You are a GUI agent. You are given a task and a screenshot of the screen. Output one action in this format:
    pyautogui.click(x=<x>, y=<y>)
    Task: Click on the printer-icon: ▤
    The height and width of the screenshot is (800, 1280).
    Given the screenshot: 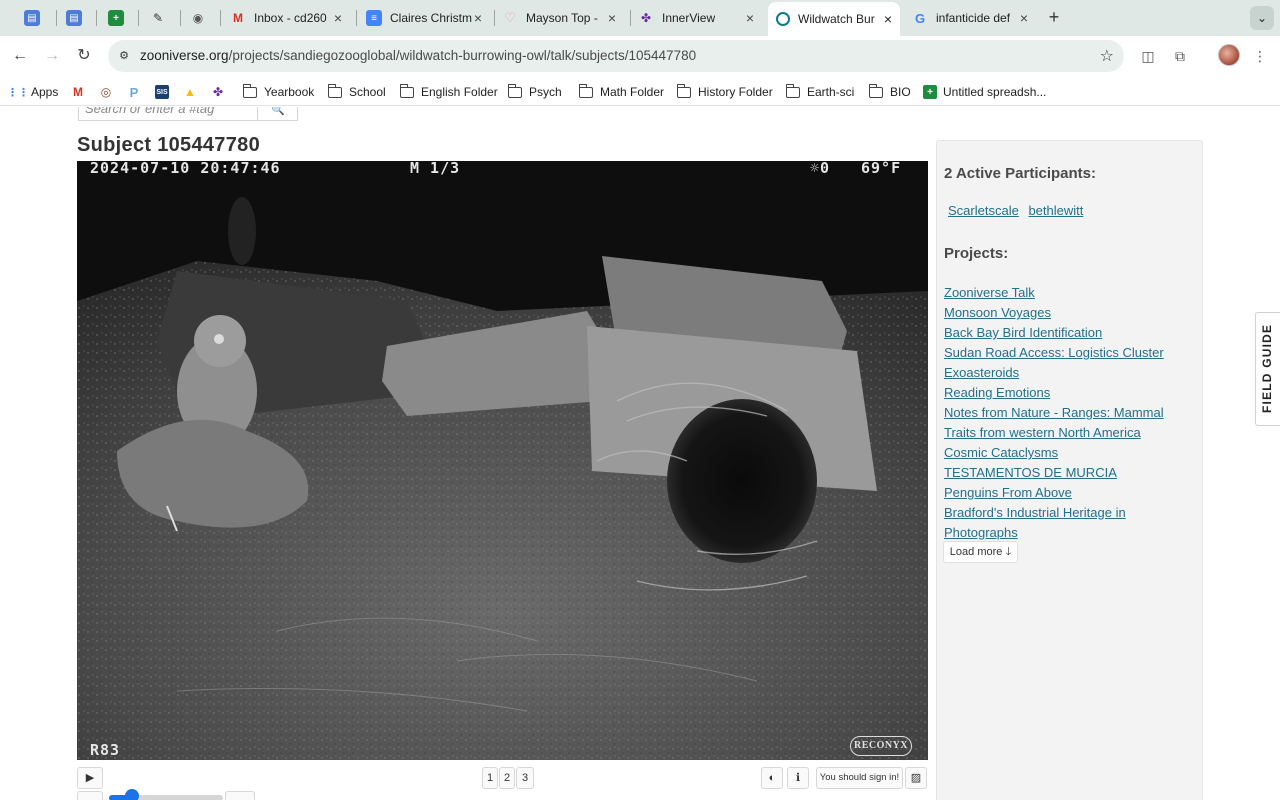 What is the action you would take?
    pyautogui.click(x=74, y=18)
    